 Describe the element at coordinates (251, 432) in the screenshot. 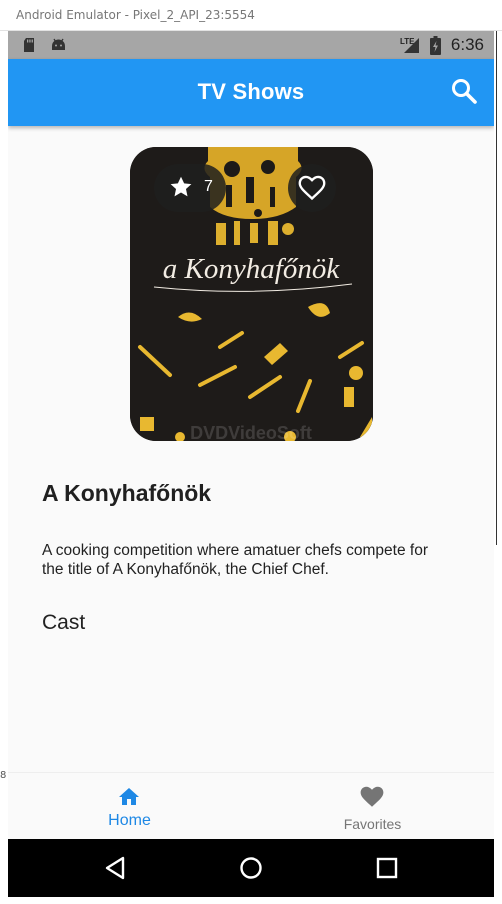

I see `poster-watermark: DVDVideoSoft` at that location.